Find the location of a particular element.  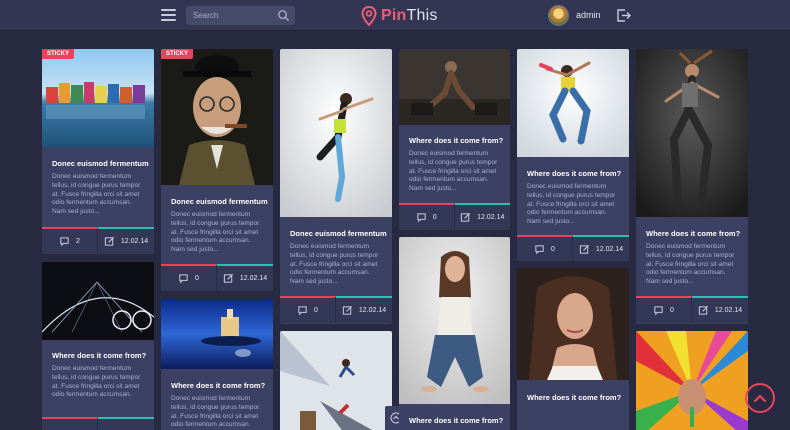

card-footer is located at coordinates (98, 423).